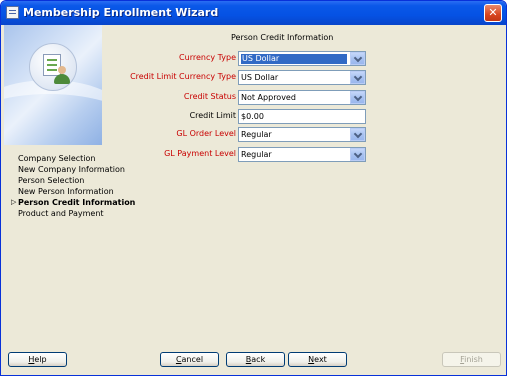 This screenshot has width=528, height=382. I want to click on next-label: ext, so click(320, 359).